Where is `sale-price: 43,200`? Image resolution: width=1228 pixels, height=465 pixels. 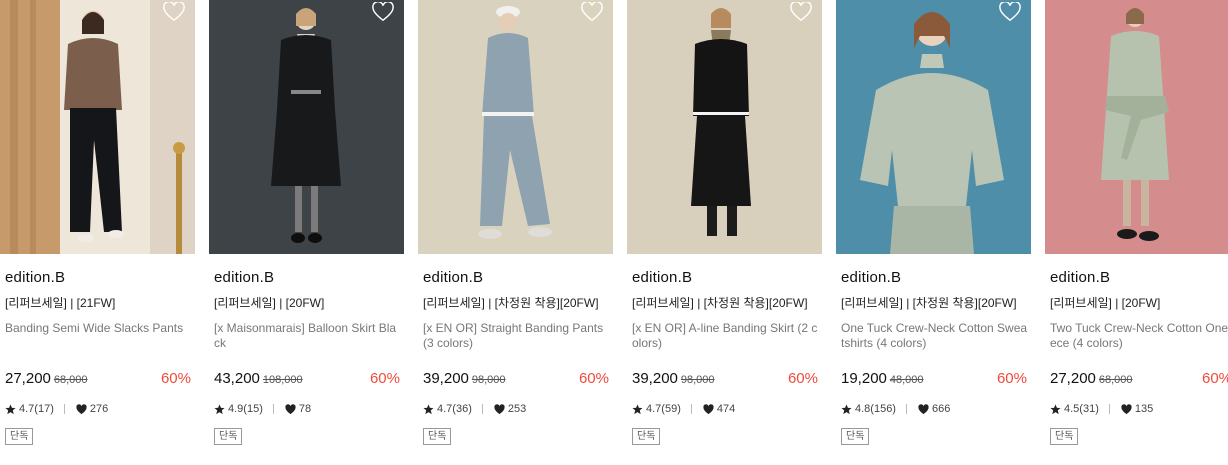
sale-price: 43,200 is located at coordinates (237, 378).